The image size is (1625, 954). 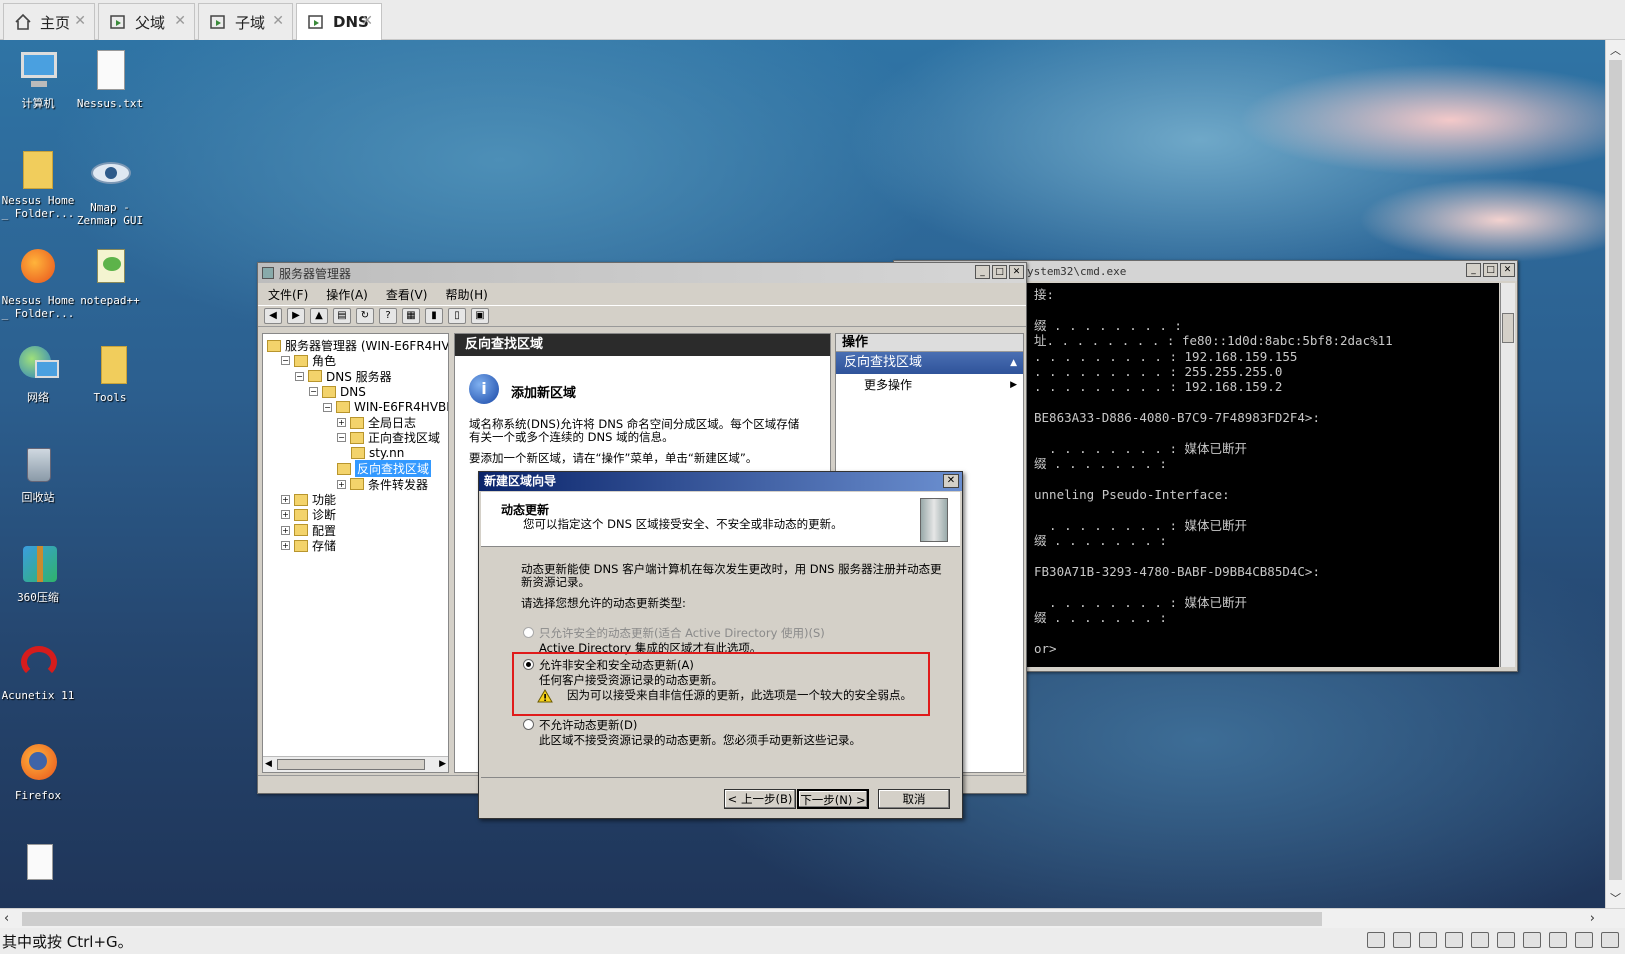 I want to click on menu-file: 文件(F), so click(x=288, y=294).